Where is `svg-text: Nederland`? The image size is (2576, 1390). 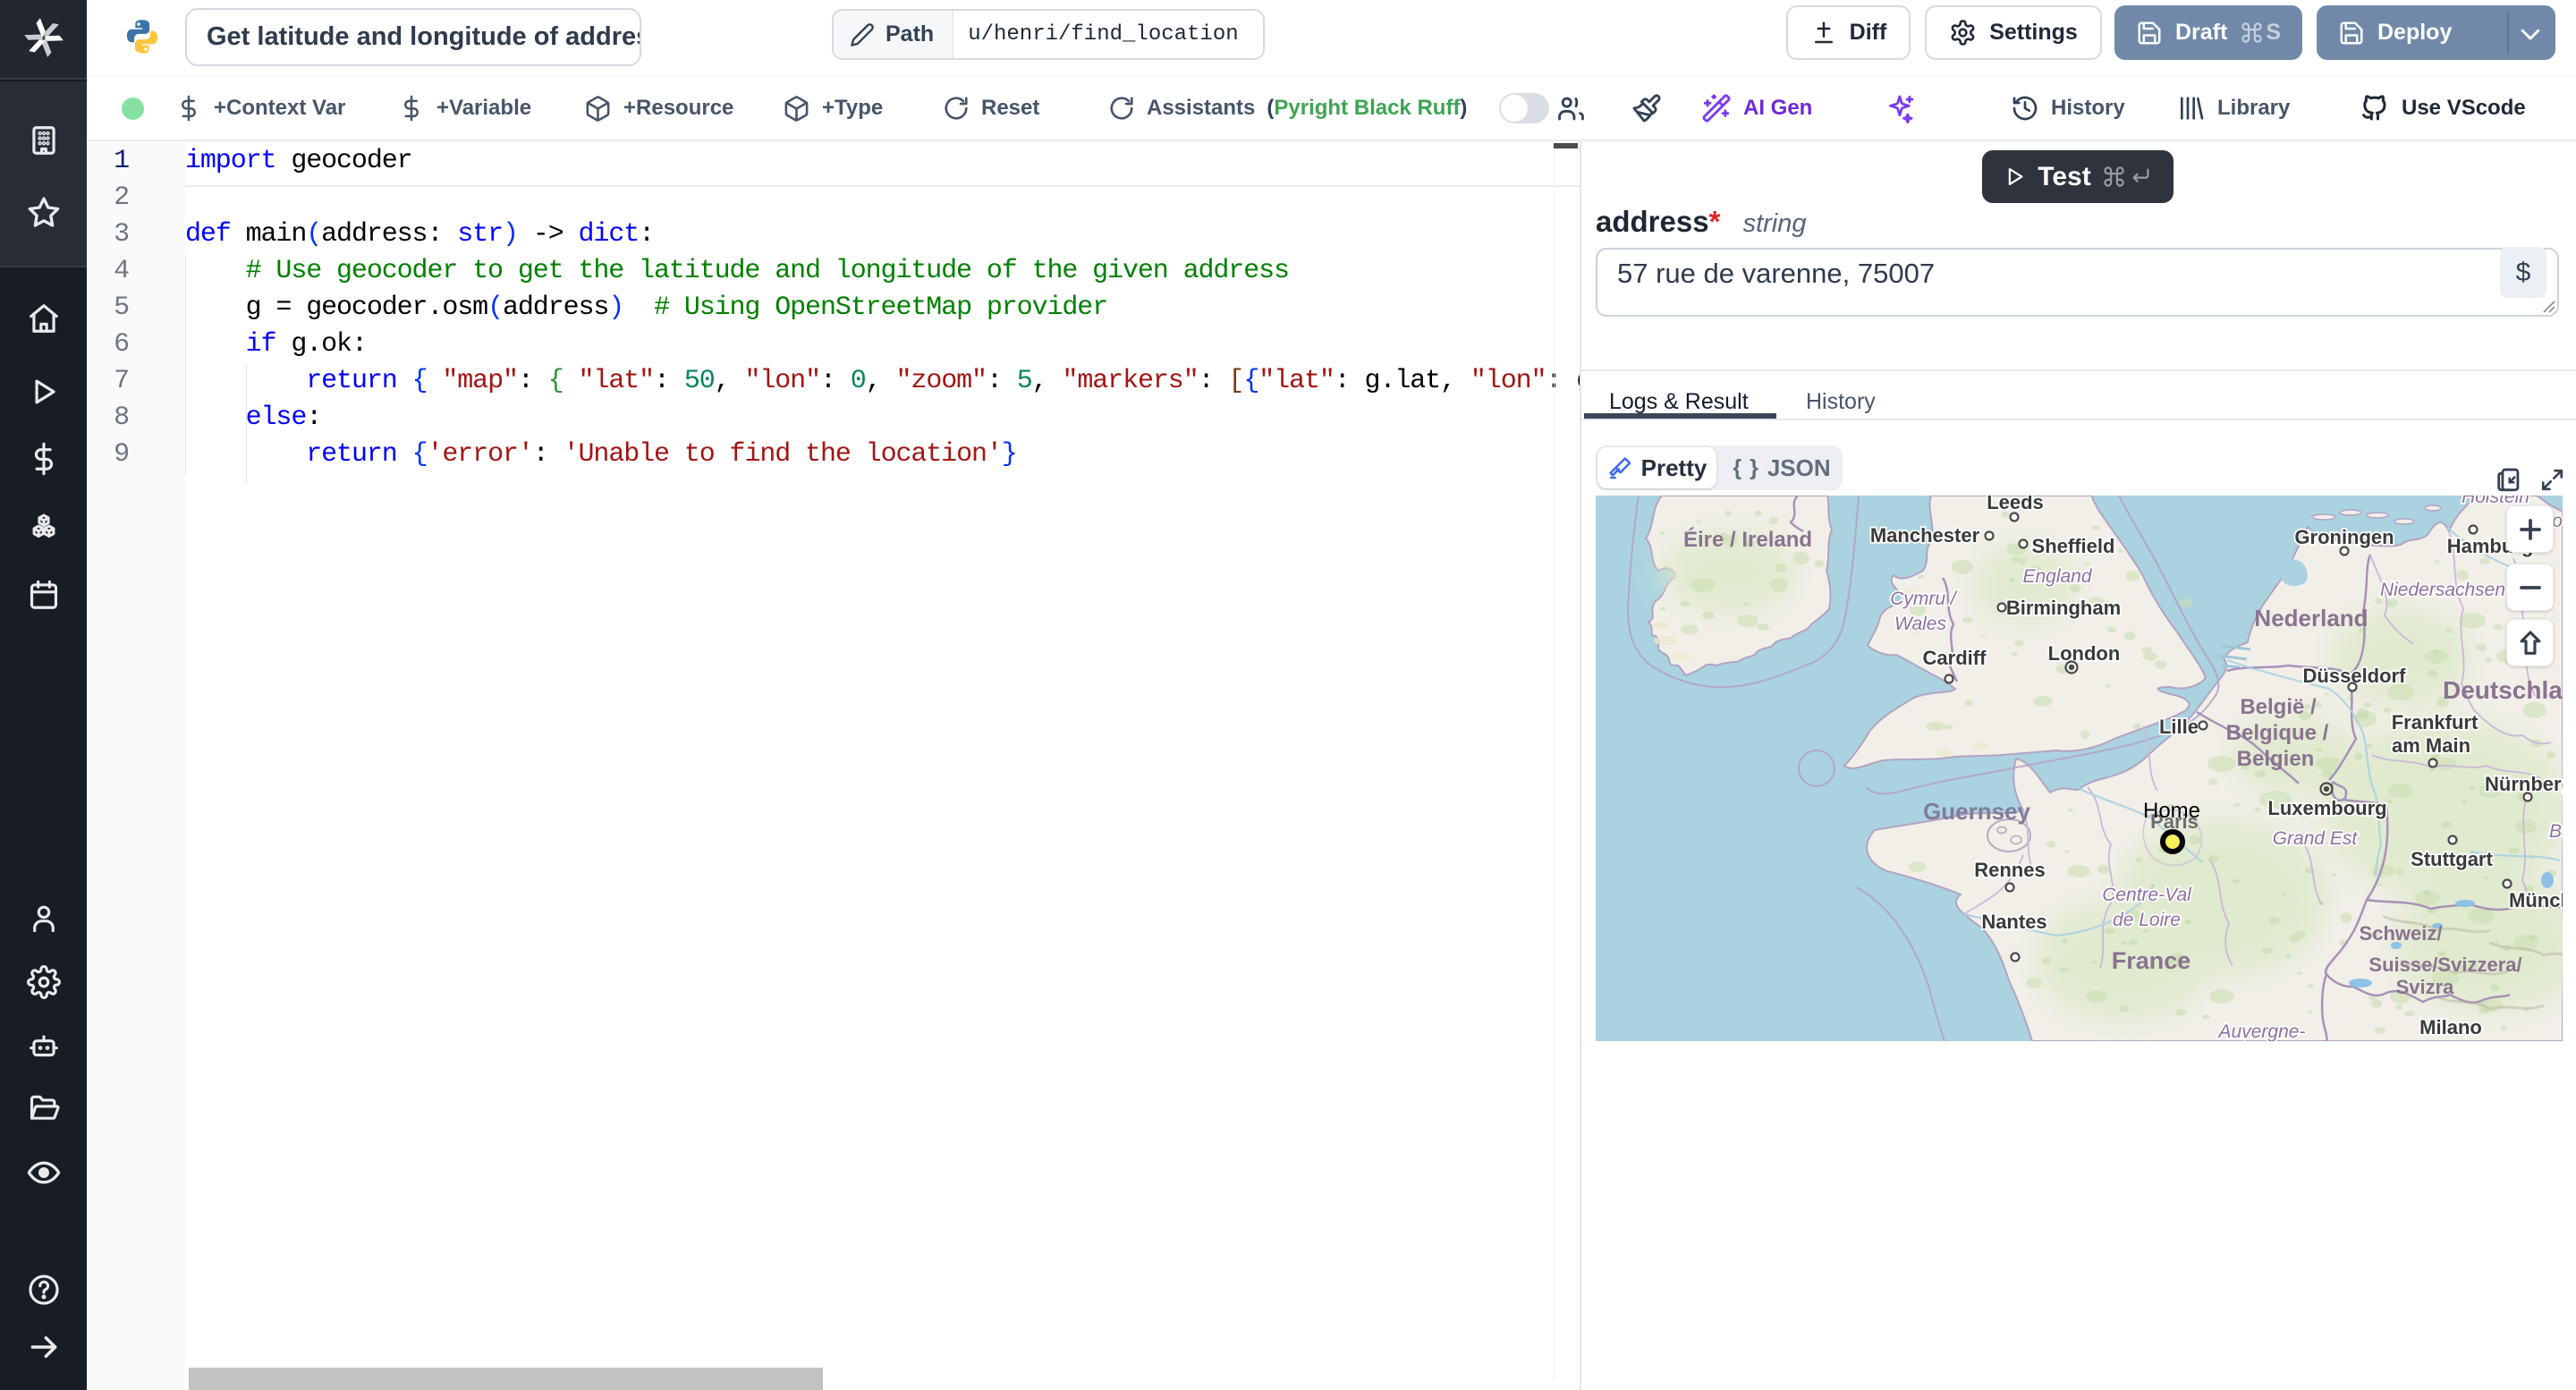 svg-text: Nederland is located at coordinates (2311, 618).